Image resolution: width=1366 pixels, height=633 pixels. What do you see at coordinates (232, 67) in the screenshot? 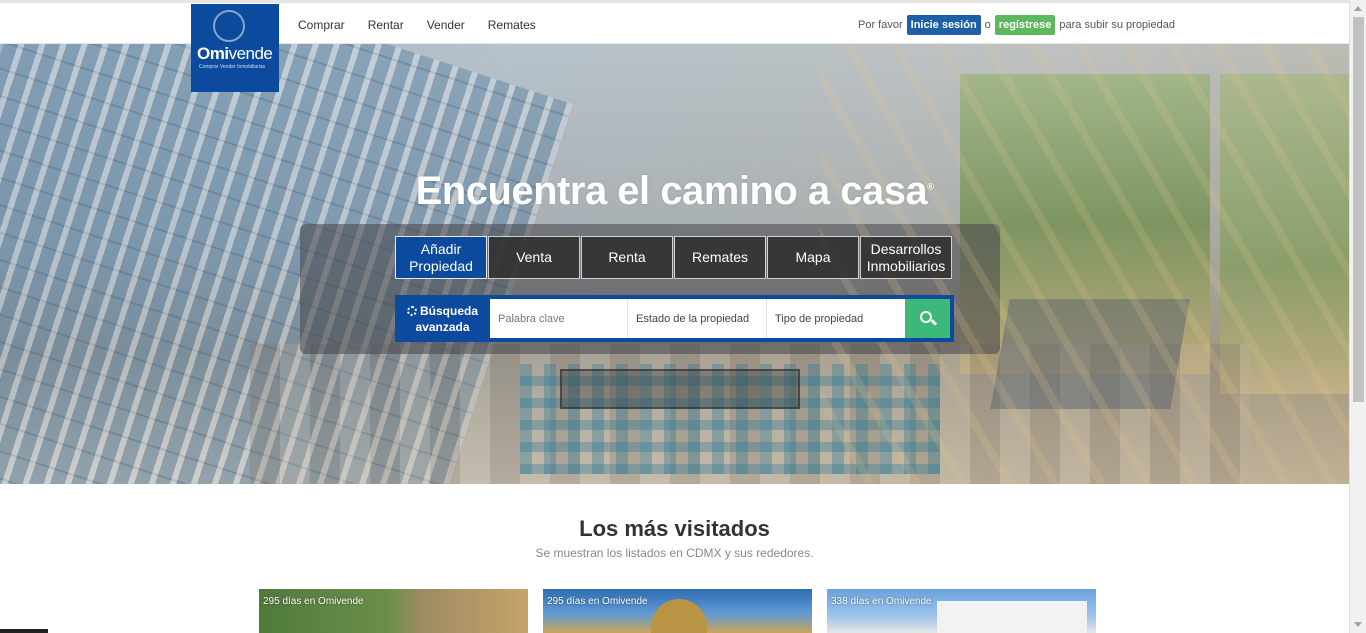
I see `logo-tagline: Comprar Vender Inmobiliarias` at bounding box center [232, 67].